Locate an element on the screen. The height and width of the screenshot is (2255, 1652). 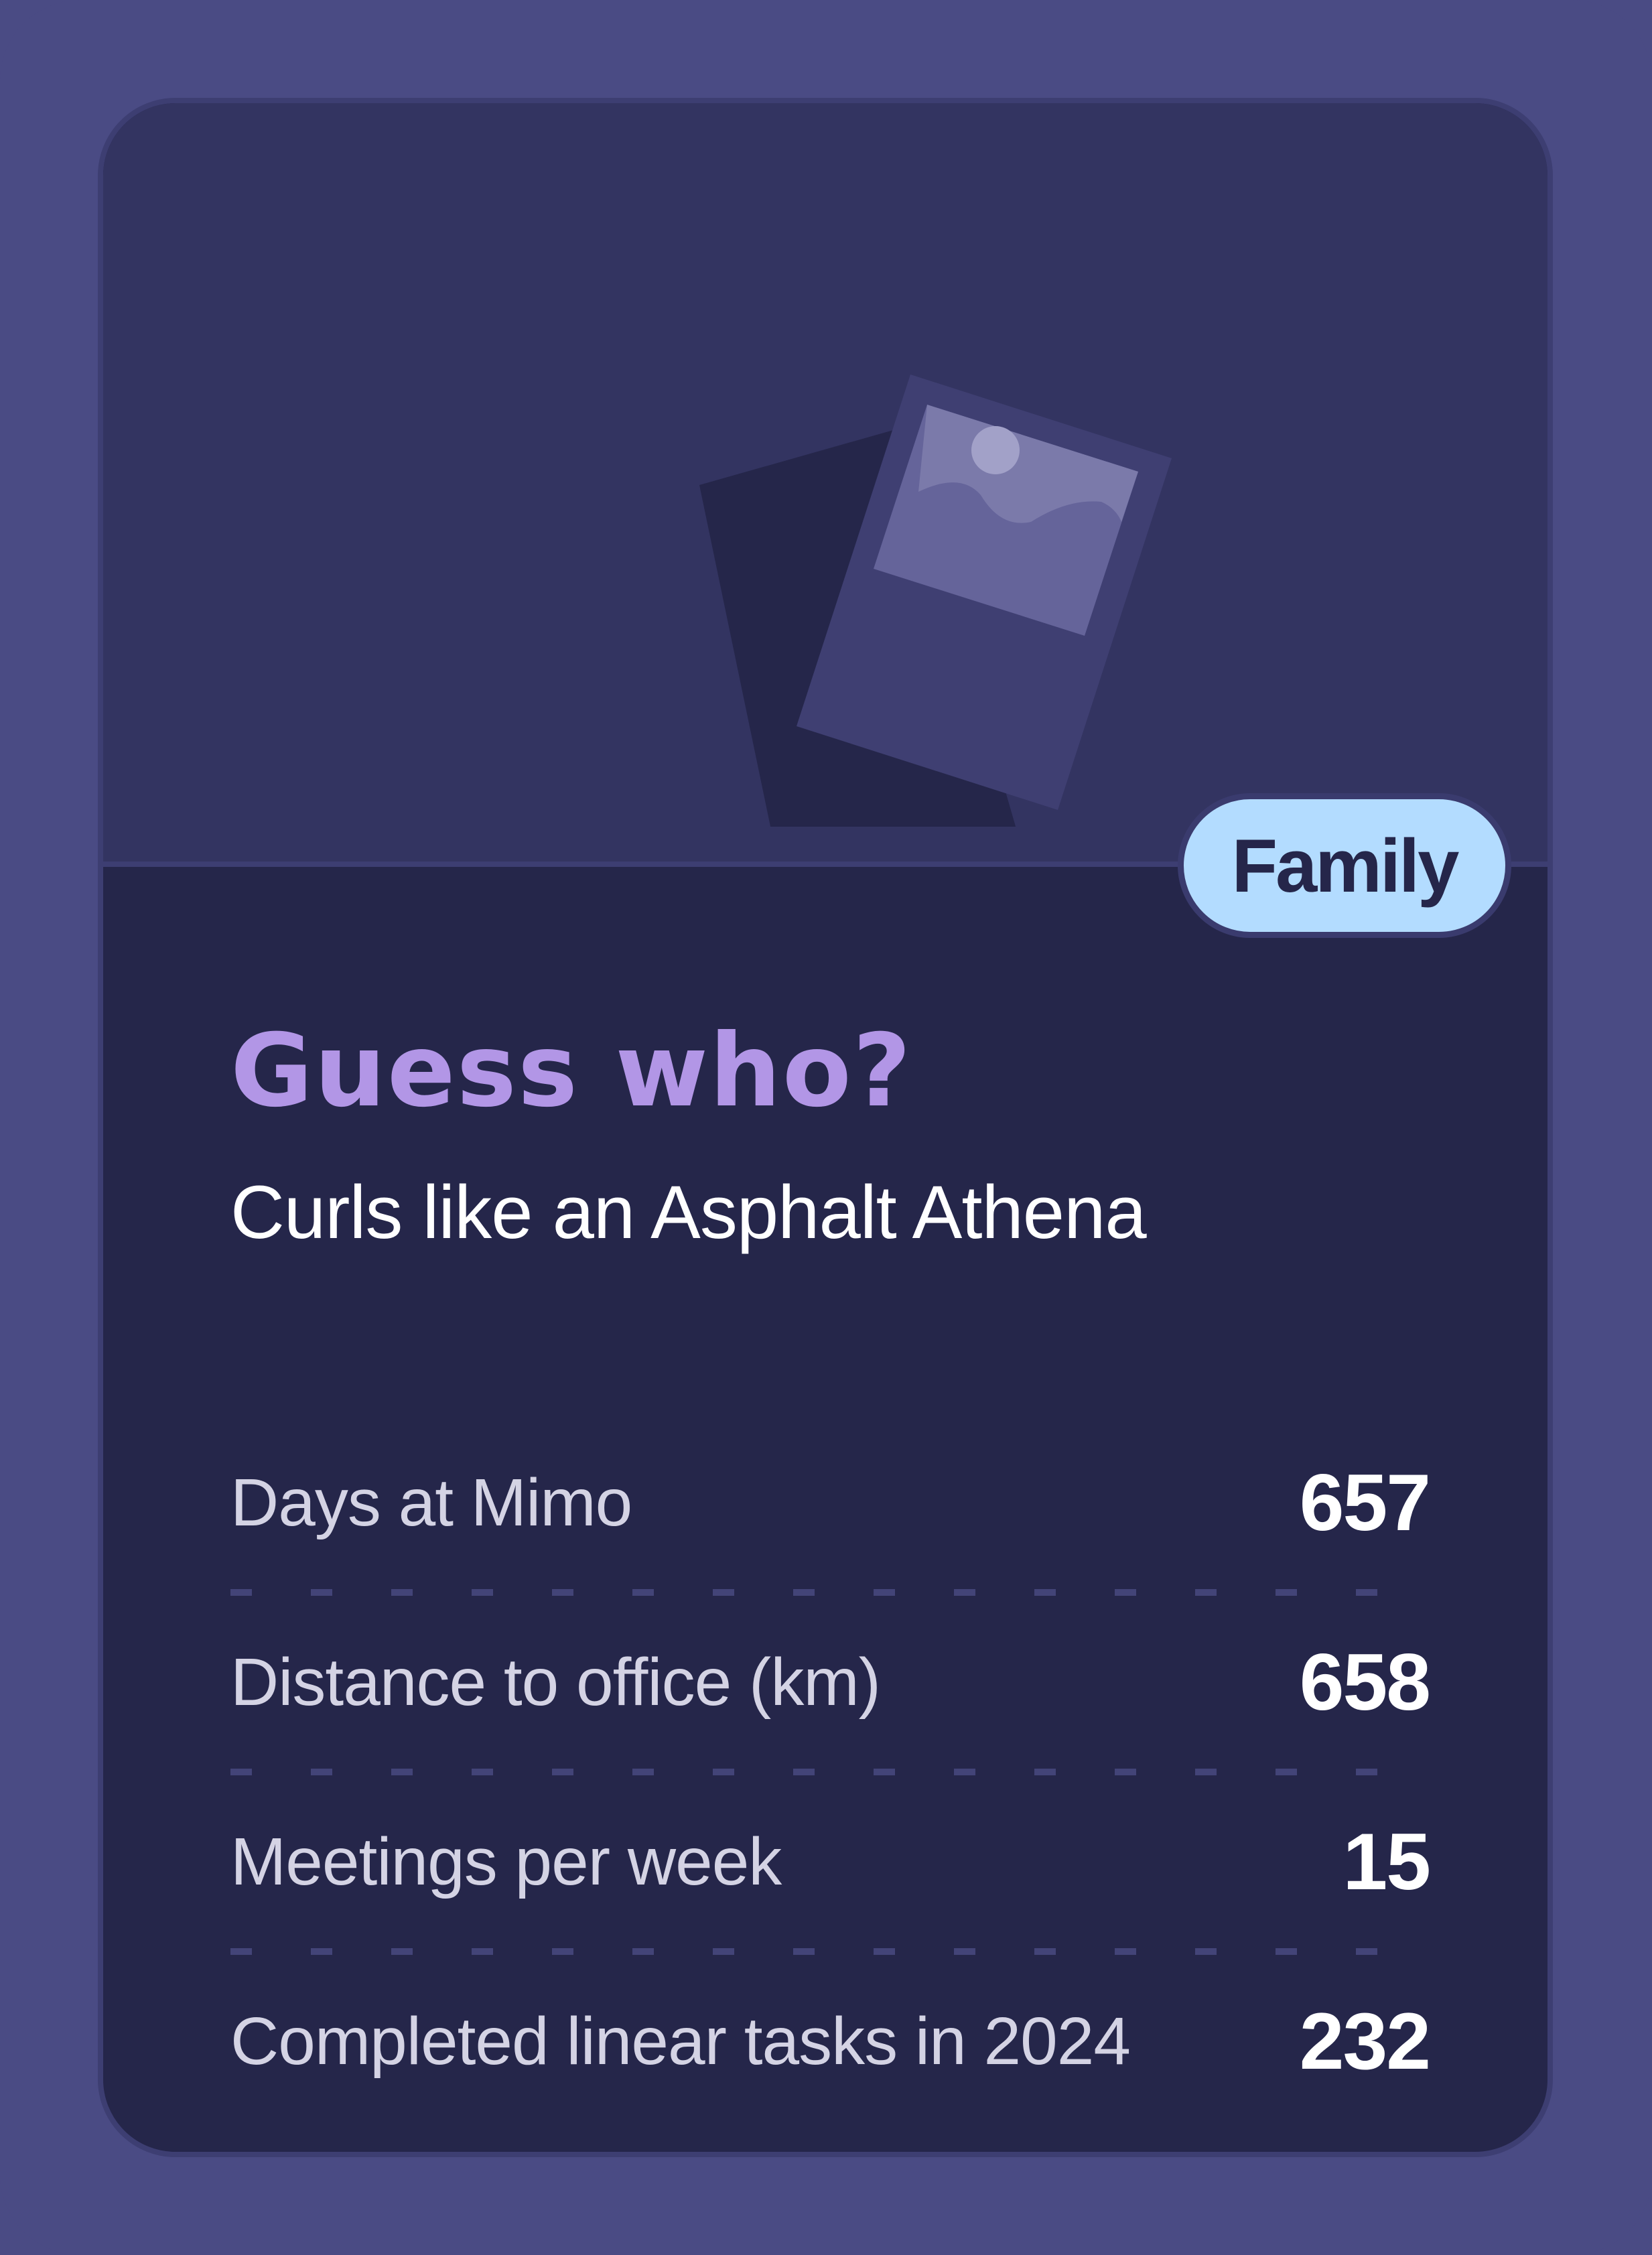
stat-label: Completed linear tasks in 2024 is located at coordinates (680, 2041).